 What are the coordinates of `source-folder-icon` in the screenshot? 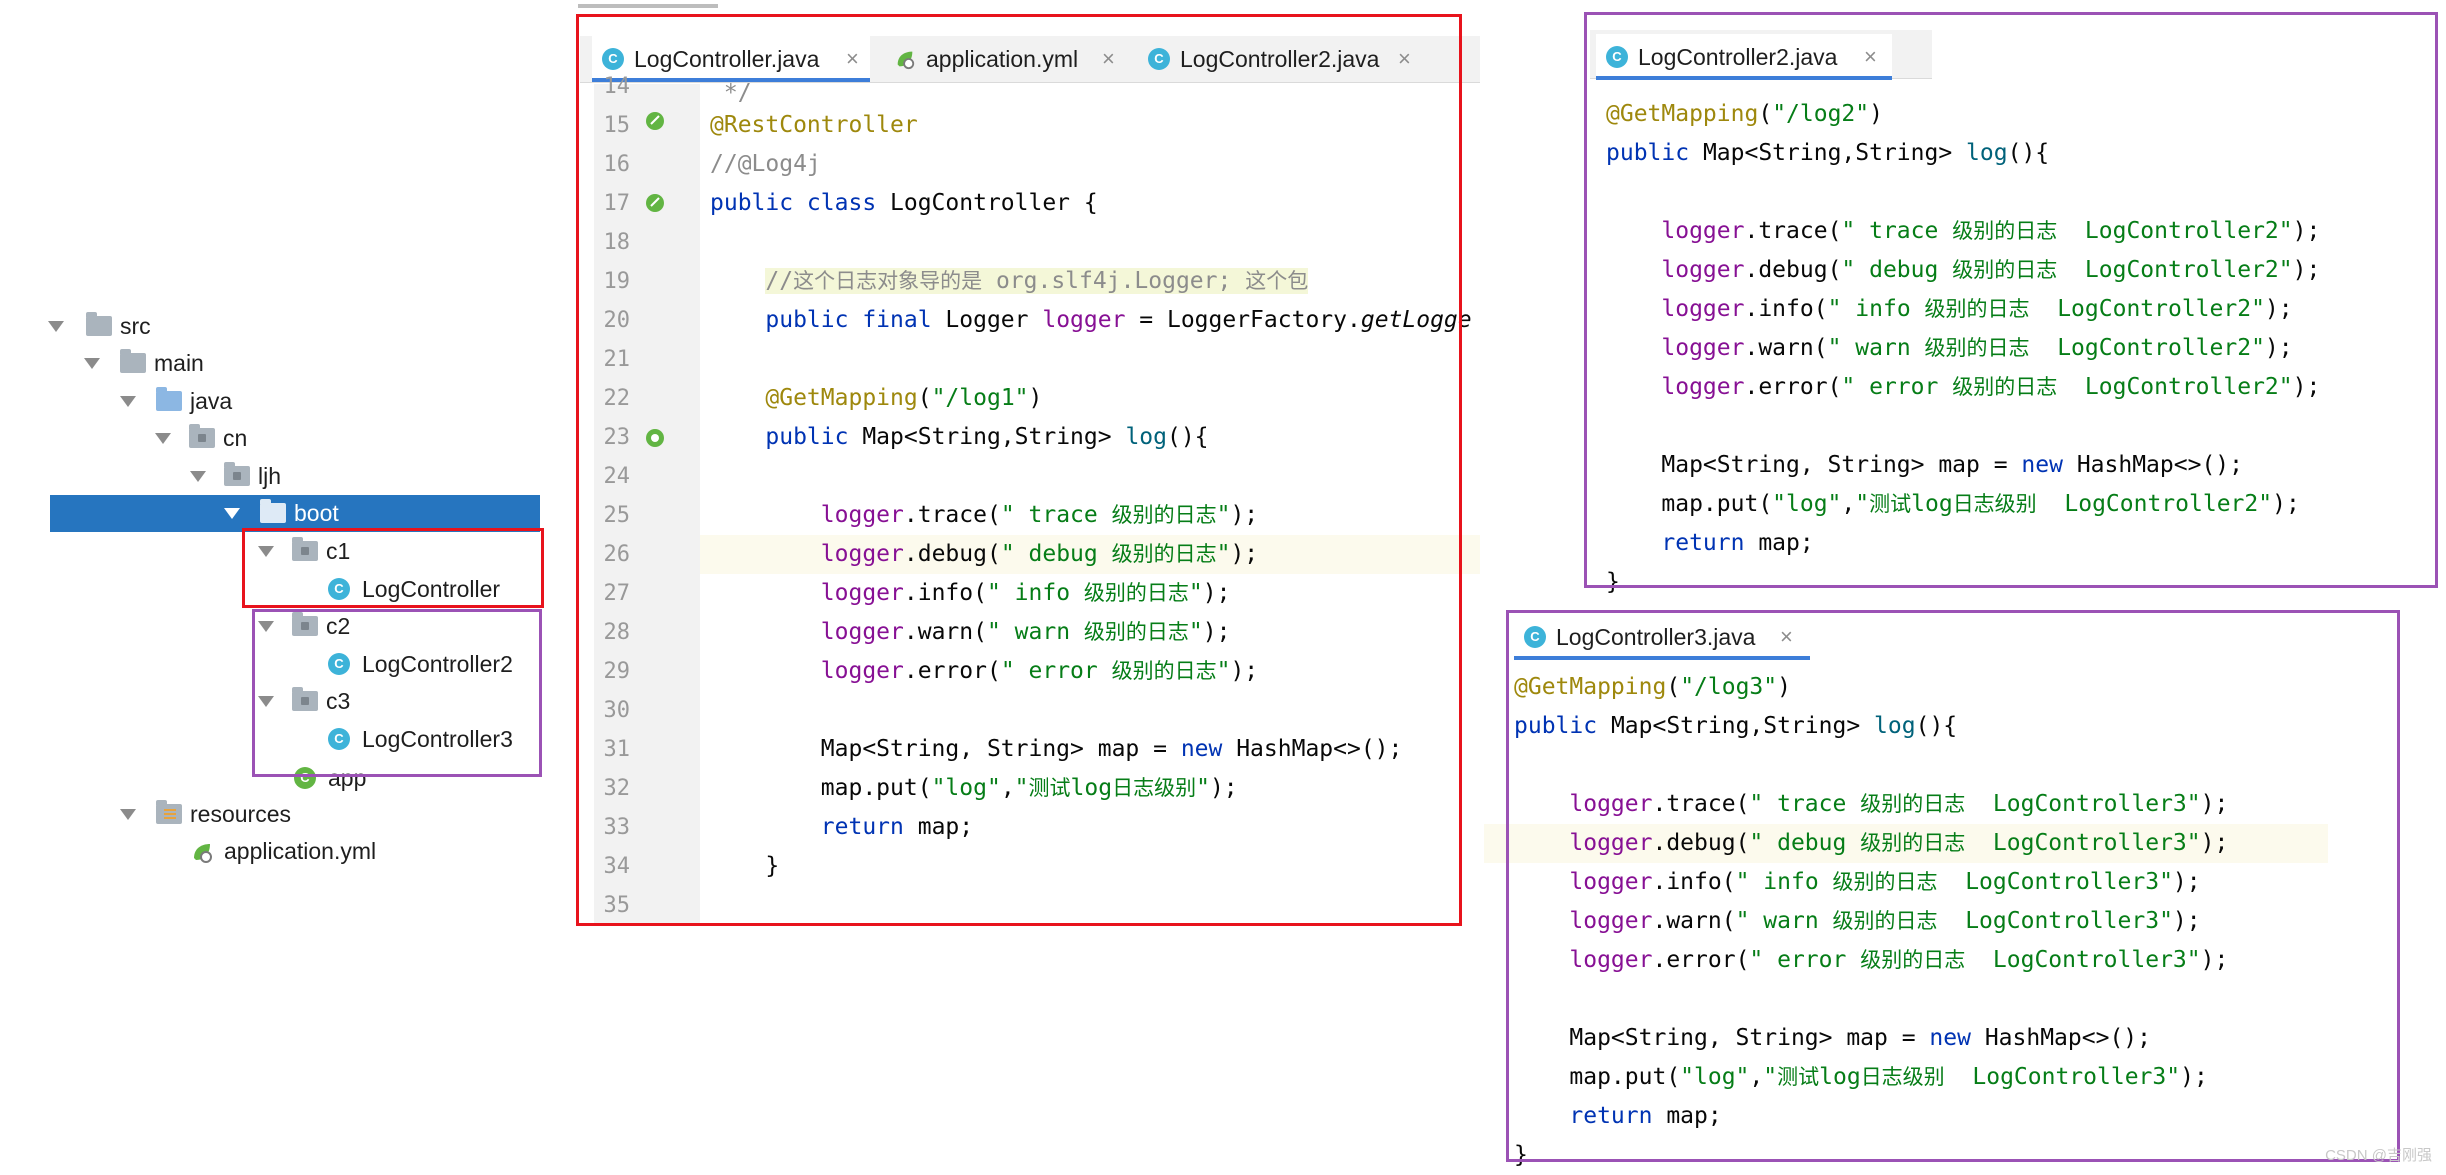 It's located at (169, 399).